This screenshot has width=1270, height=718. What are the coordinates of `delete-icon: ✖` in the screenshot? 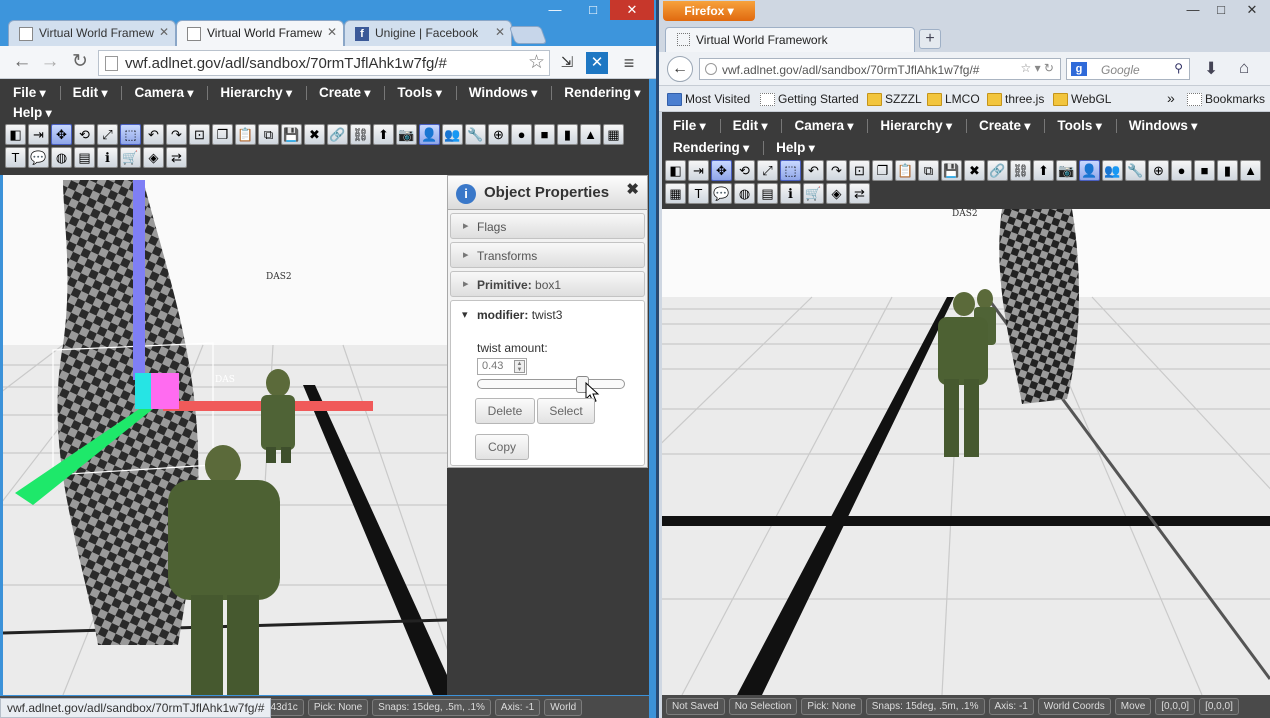 It's located at (974, 170).